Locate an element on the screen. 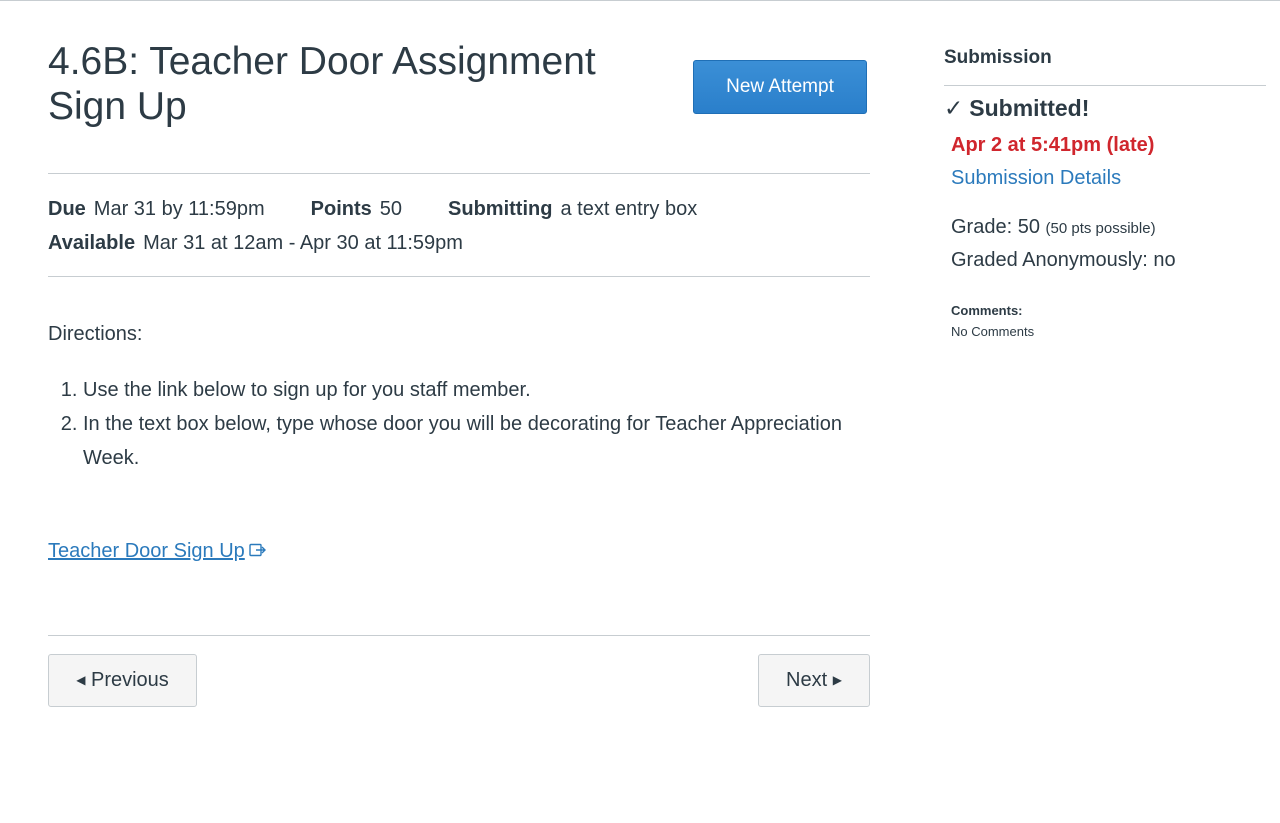  directions-heading: Directions: is located at coordinates (95, 334).